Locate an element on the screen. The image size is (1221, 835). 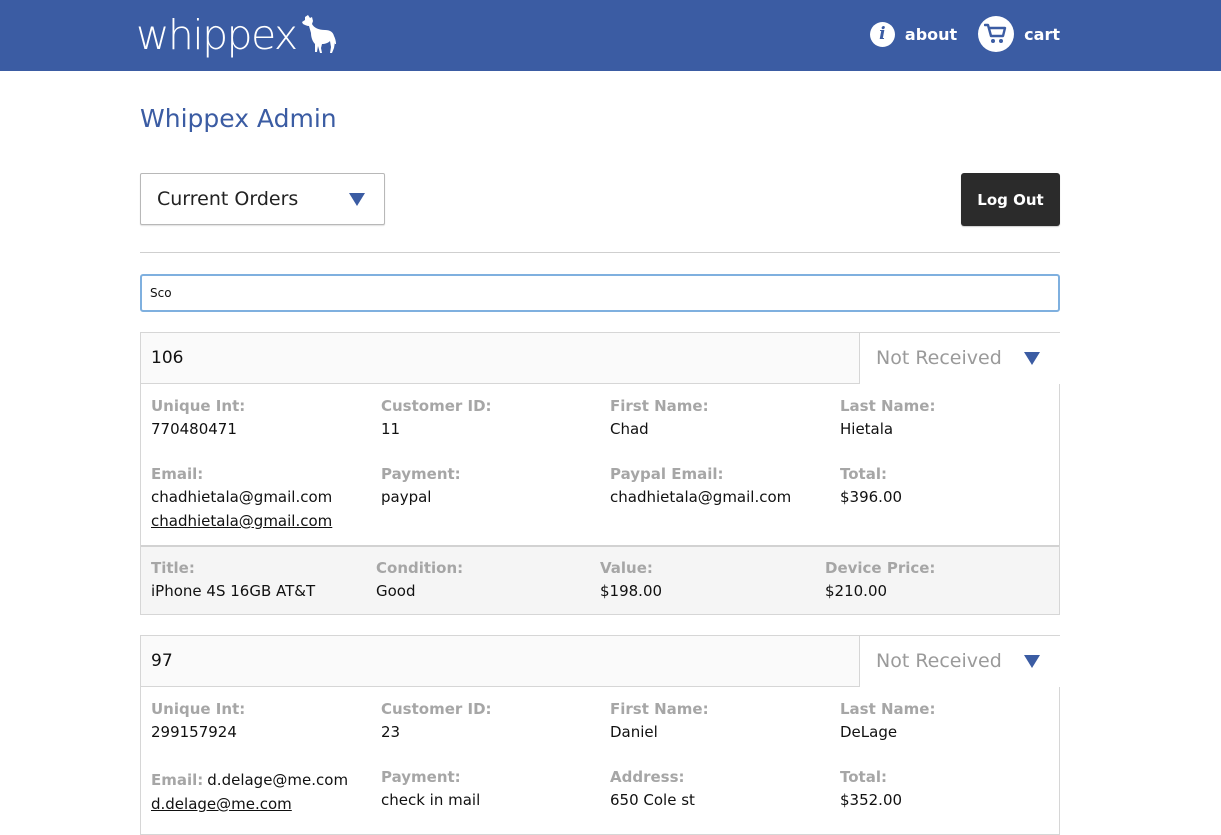
field-label: Condition: is located at coordinates (420, 568).